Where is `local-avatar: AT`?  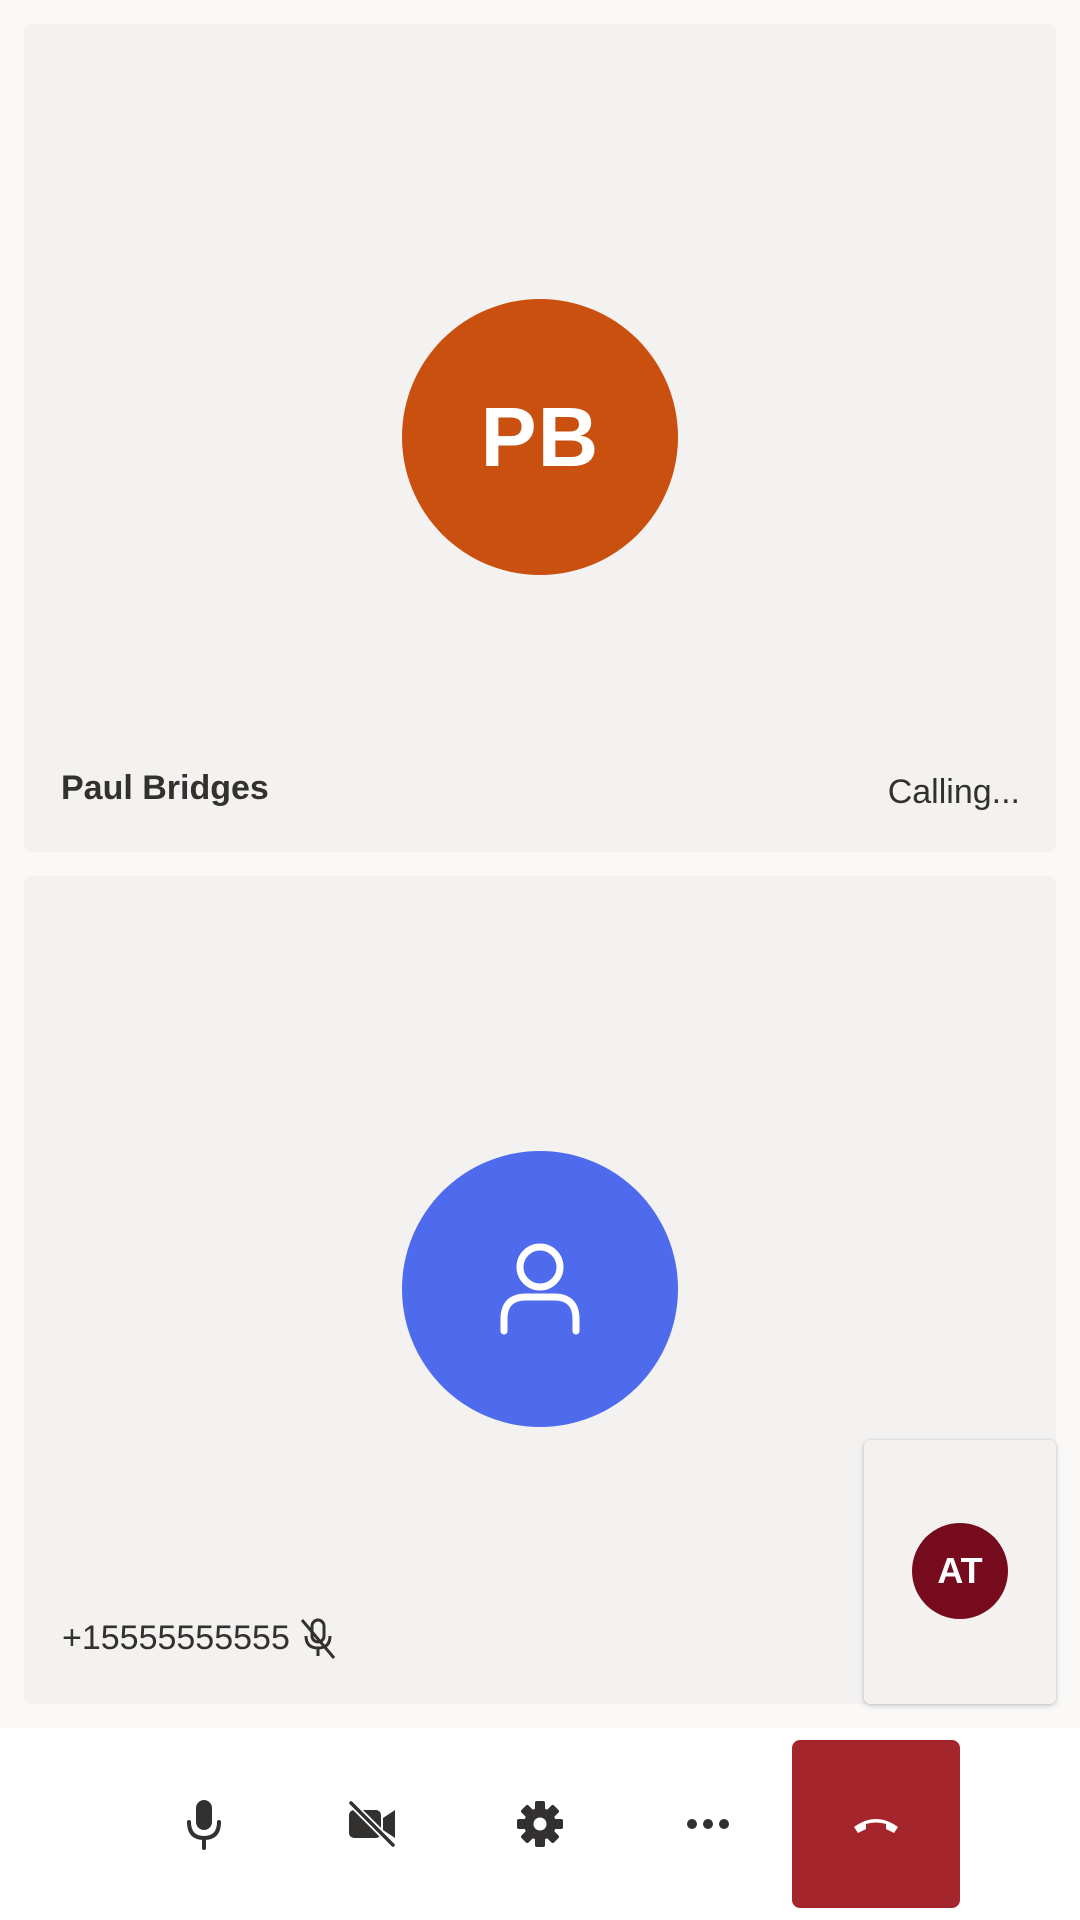 local-avatar: AT is located at coordinates (960, 1571).